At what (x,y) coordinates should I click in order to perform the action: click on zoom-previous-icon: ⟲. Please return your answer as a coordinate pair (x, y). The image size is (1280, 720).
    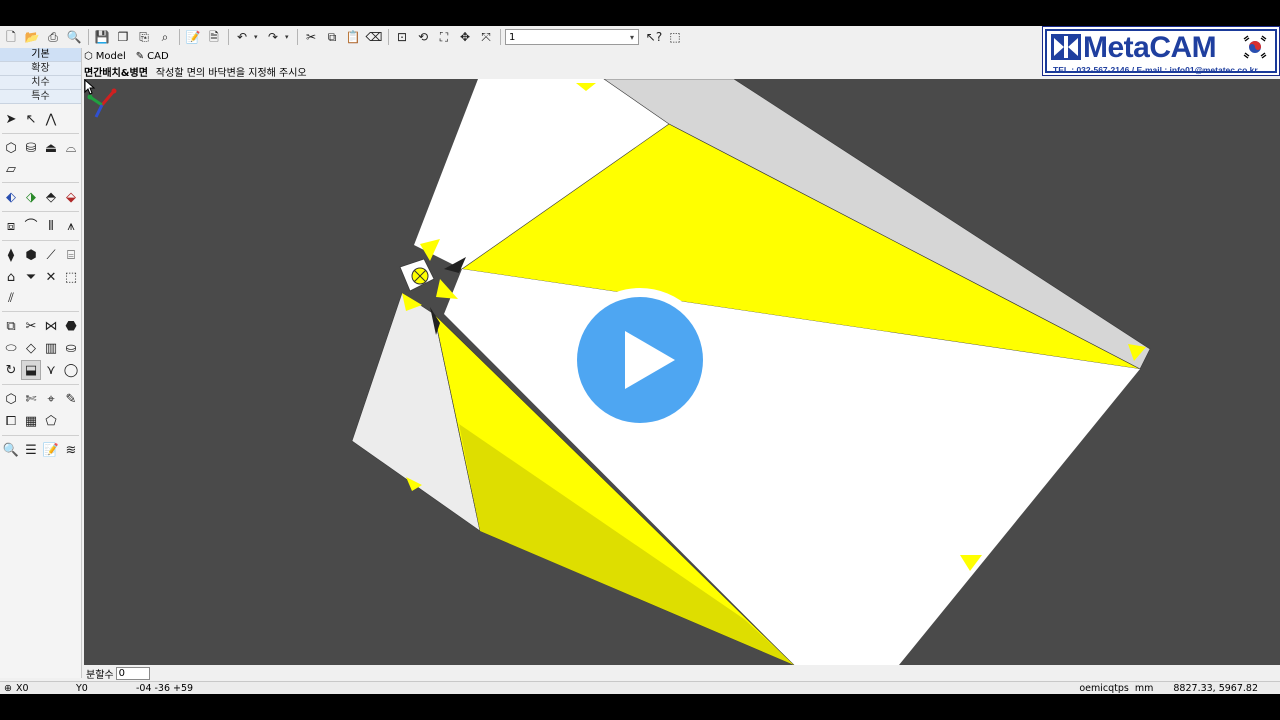
    Looking at the image, I should click on (423, 37).